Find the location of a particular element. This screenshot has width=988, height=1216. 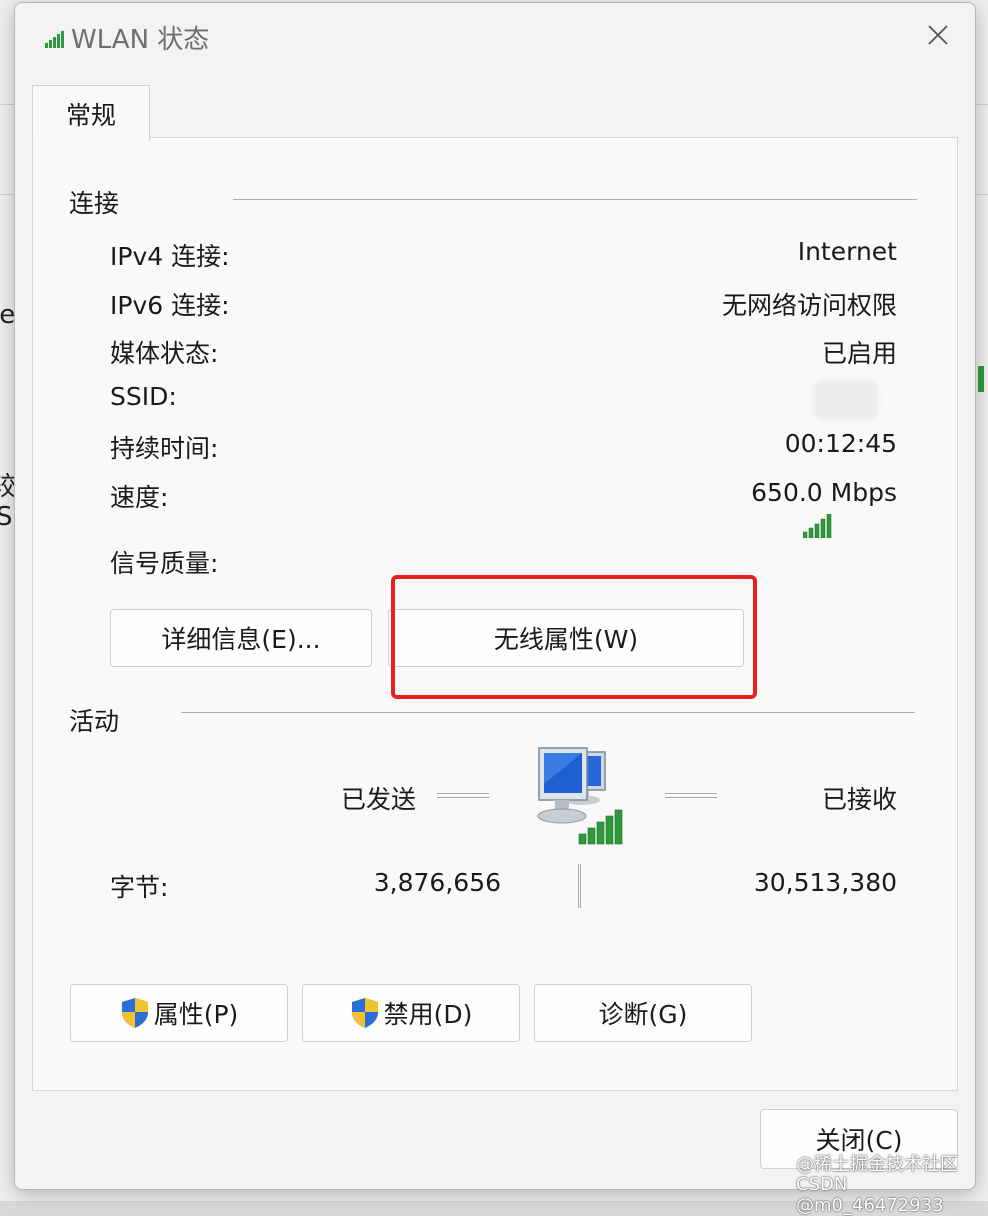

ipv6-label: IPv6 连接: is located at coordinates (170, 305).